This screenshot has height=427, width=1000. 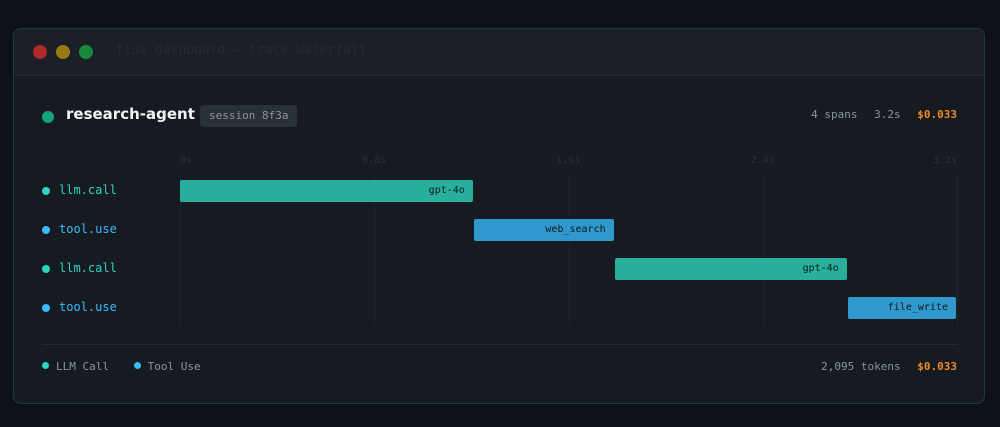 I want to click on agent-status-dot, so click(x=48, y=117).